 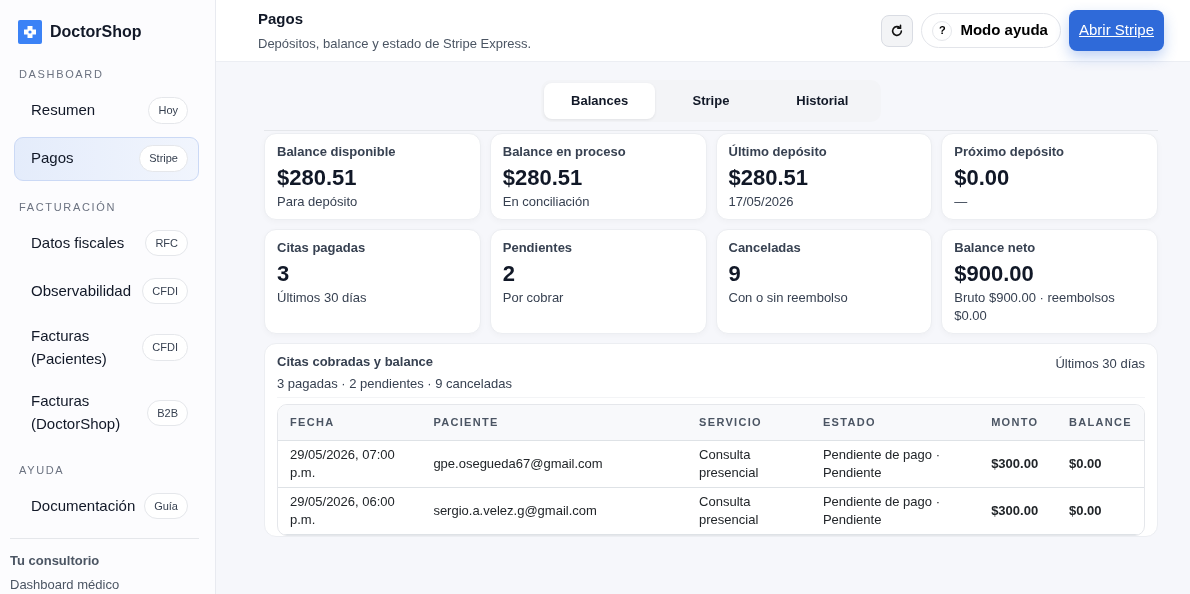 I want to click on stat-label: Próximo depósito, so click(x=1010, y=151).